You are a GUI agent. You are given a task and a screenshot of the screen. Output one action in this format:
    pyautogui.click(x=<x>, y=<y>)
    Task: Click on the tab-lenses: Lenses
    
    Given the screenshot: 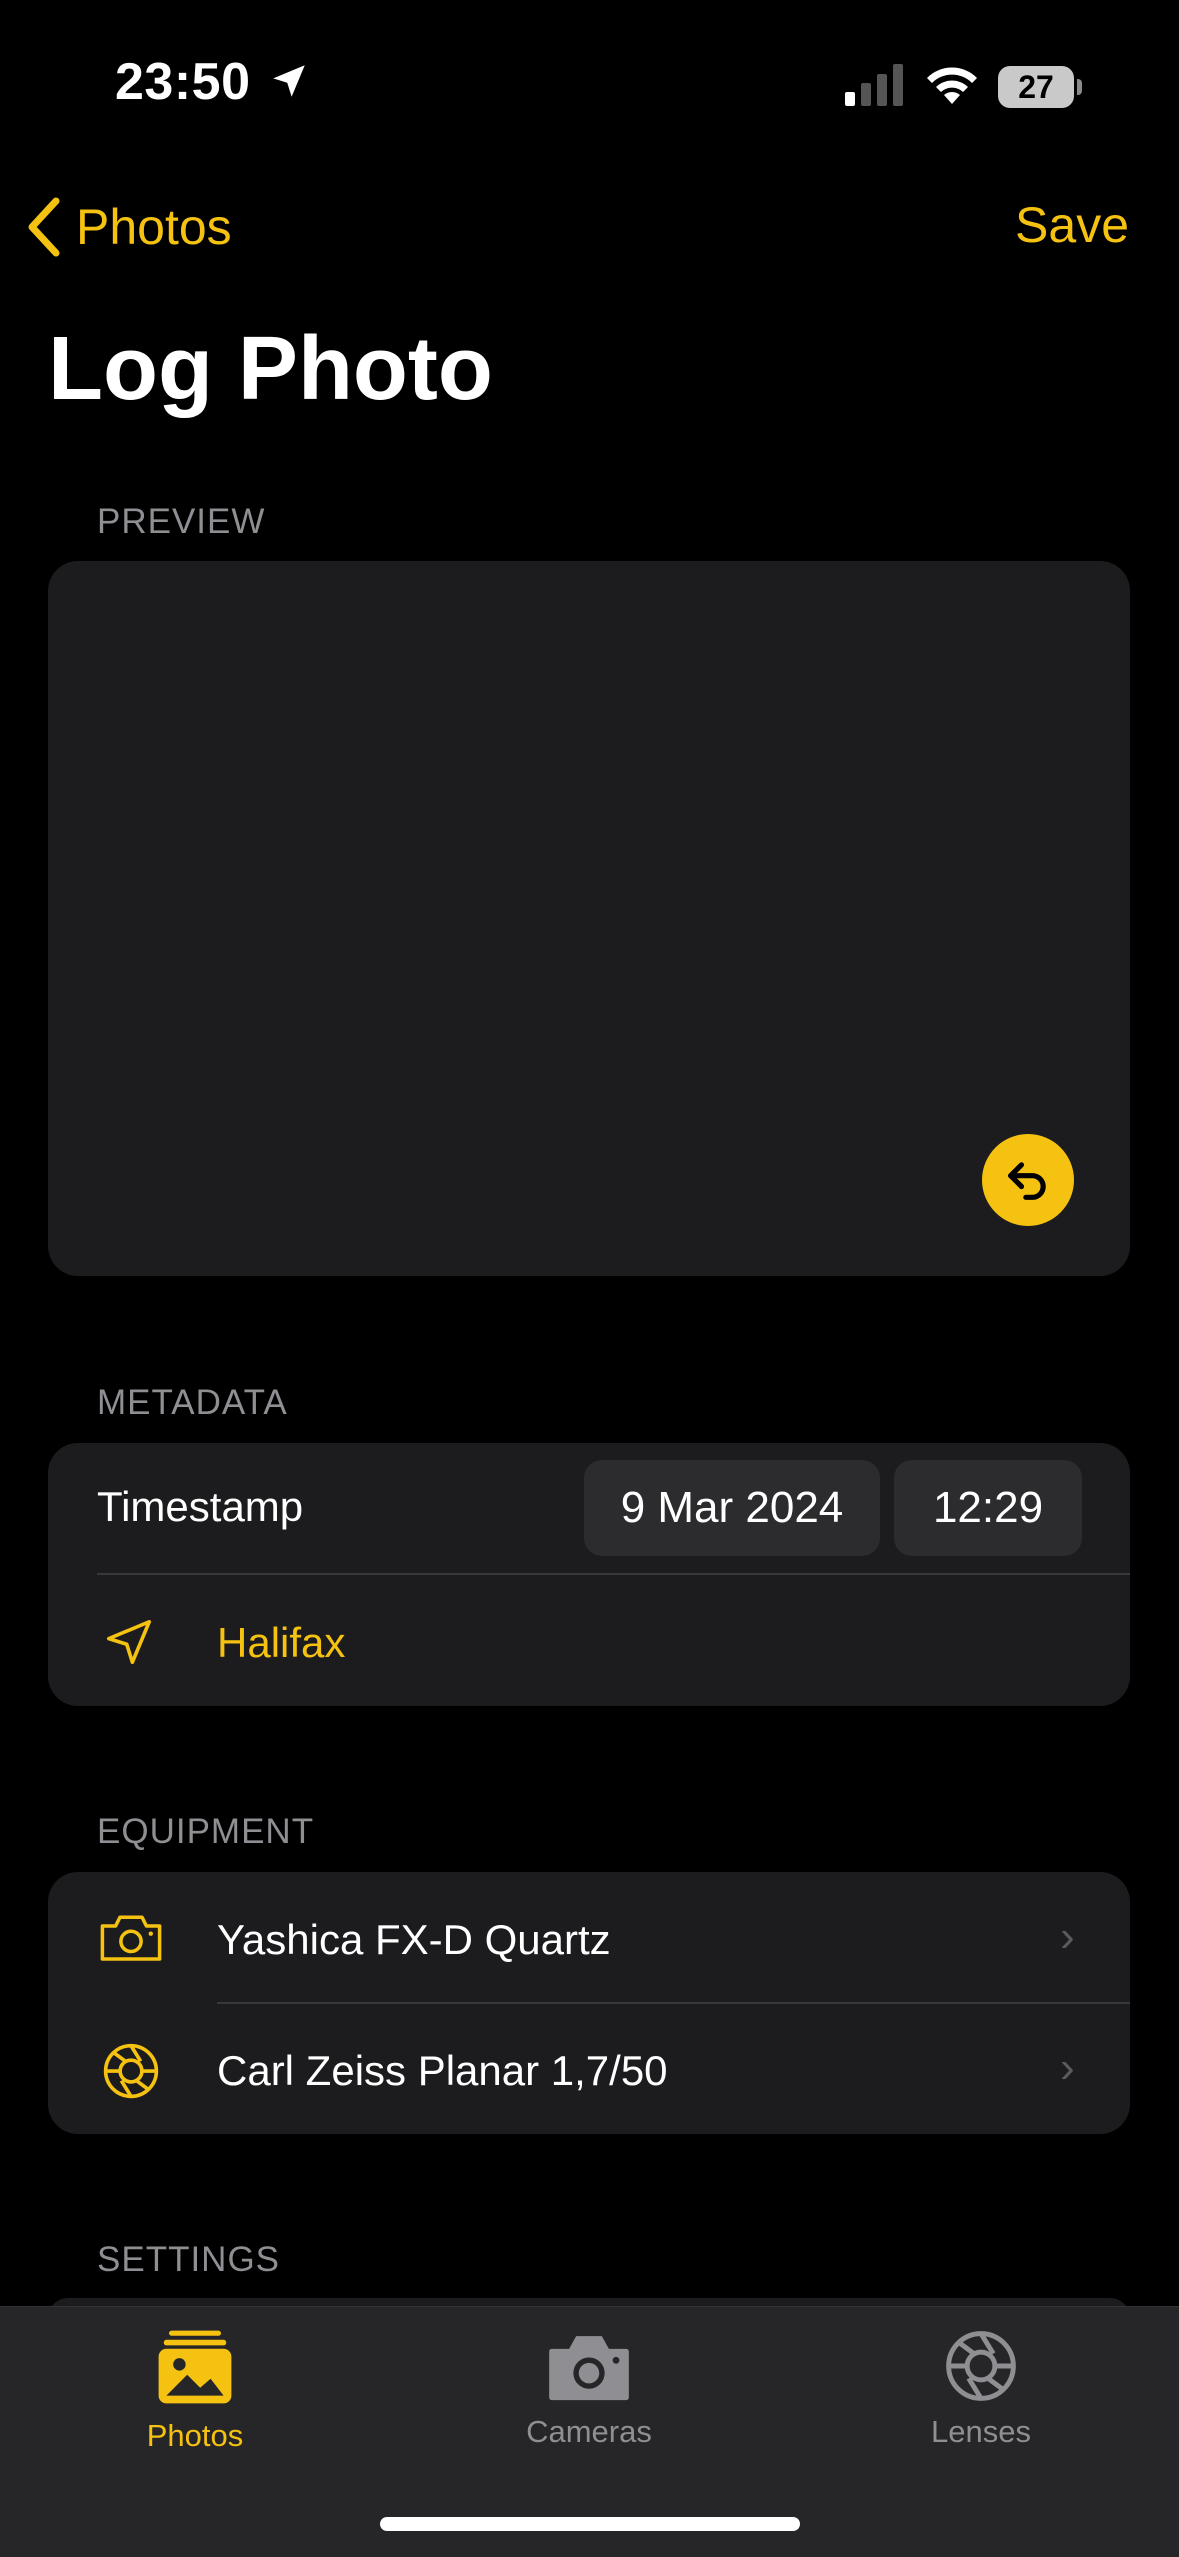 What is the action you would take?
    pyautogui.click(x=981, y=2389)
    